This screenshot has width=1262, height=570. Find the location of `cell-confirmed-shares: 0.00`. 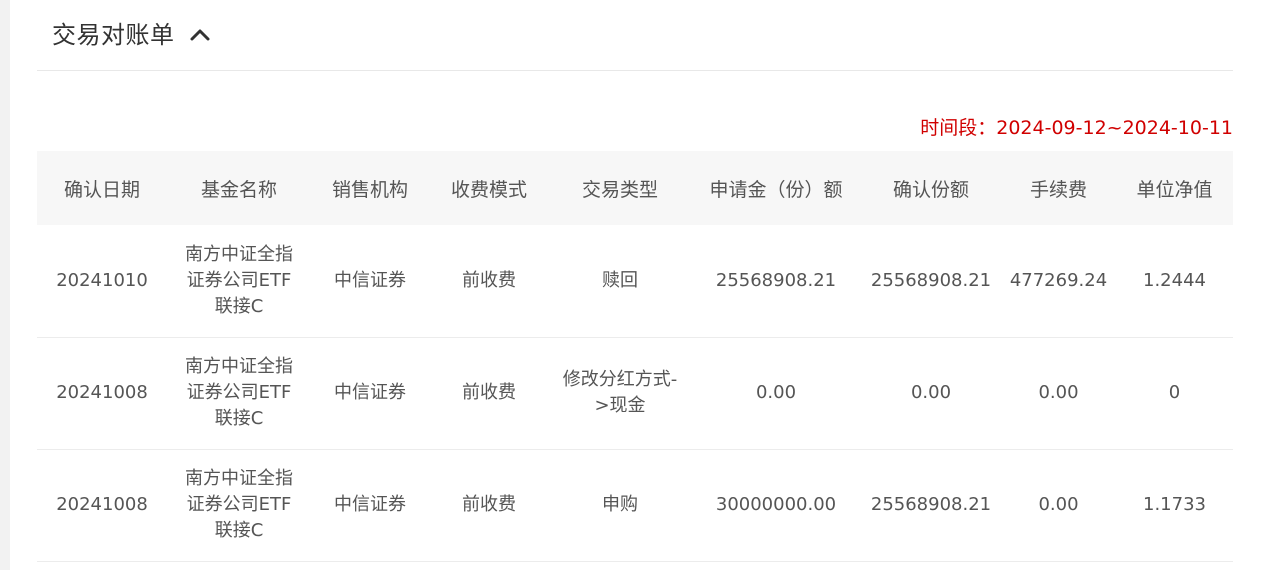

cell-confirmed-shares: 0.00 is located at coordinates (931, 392).